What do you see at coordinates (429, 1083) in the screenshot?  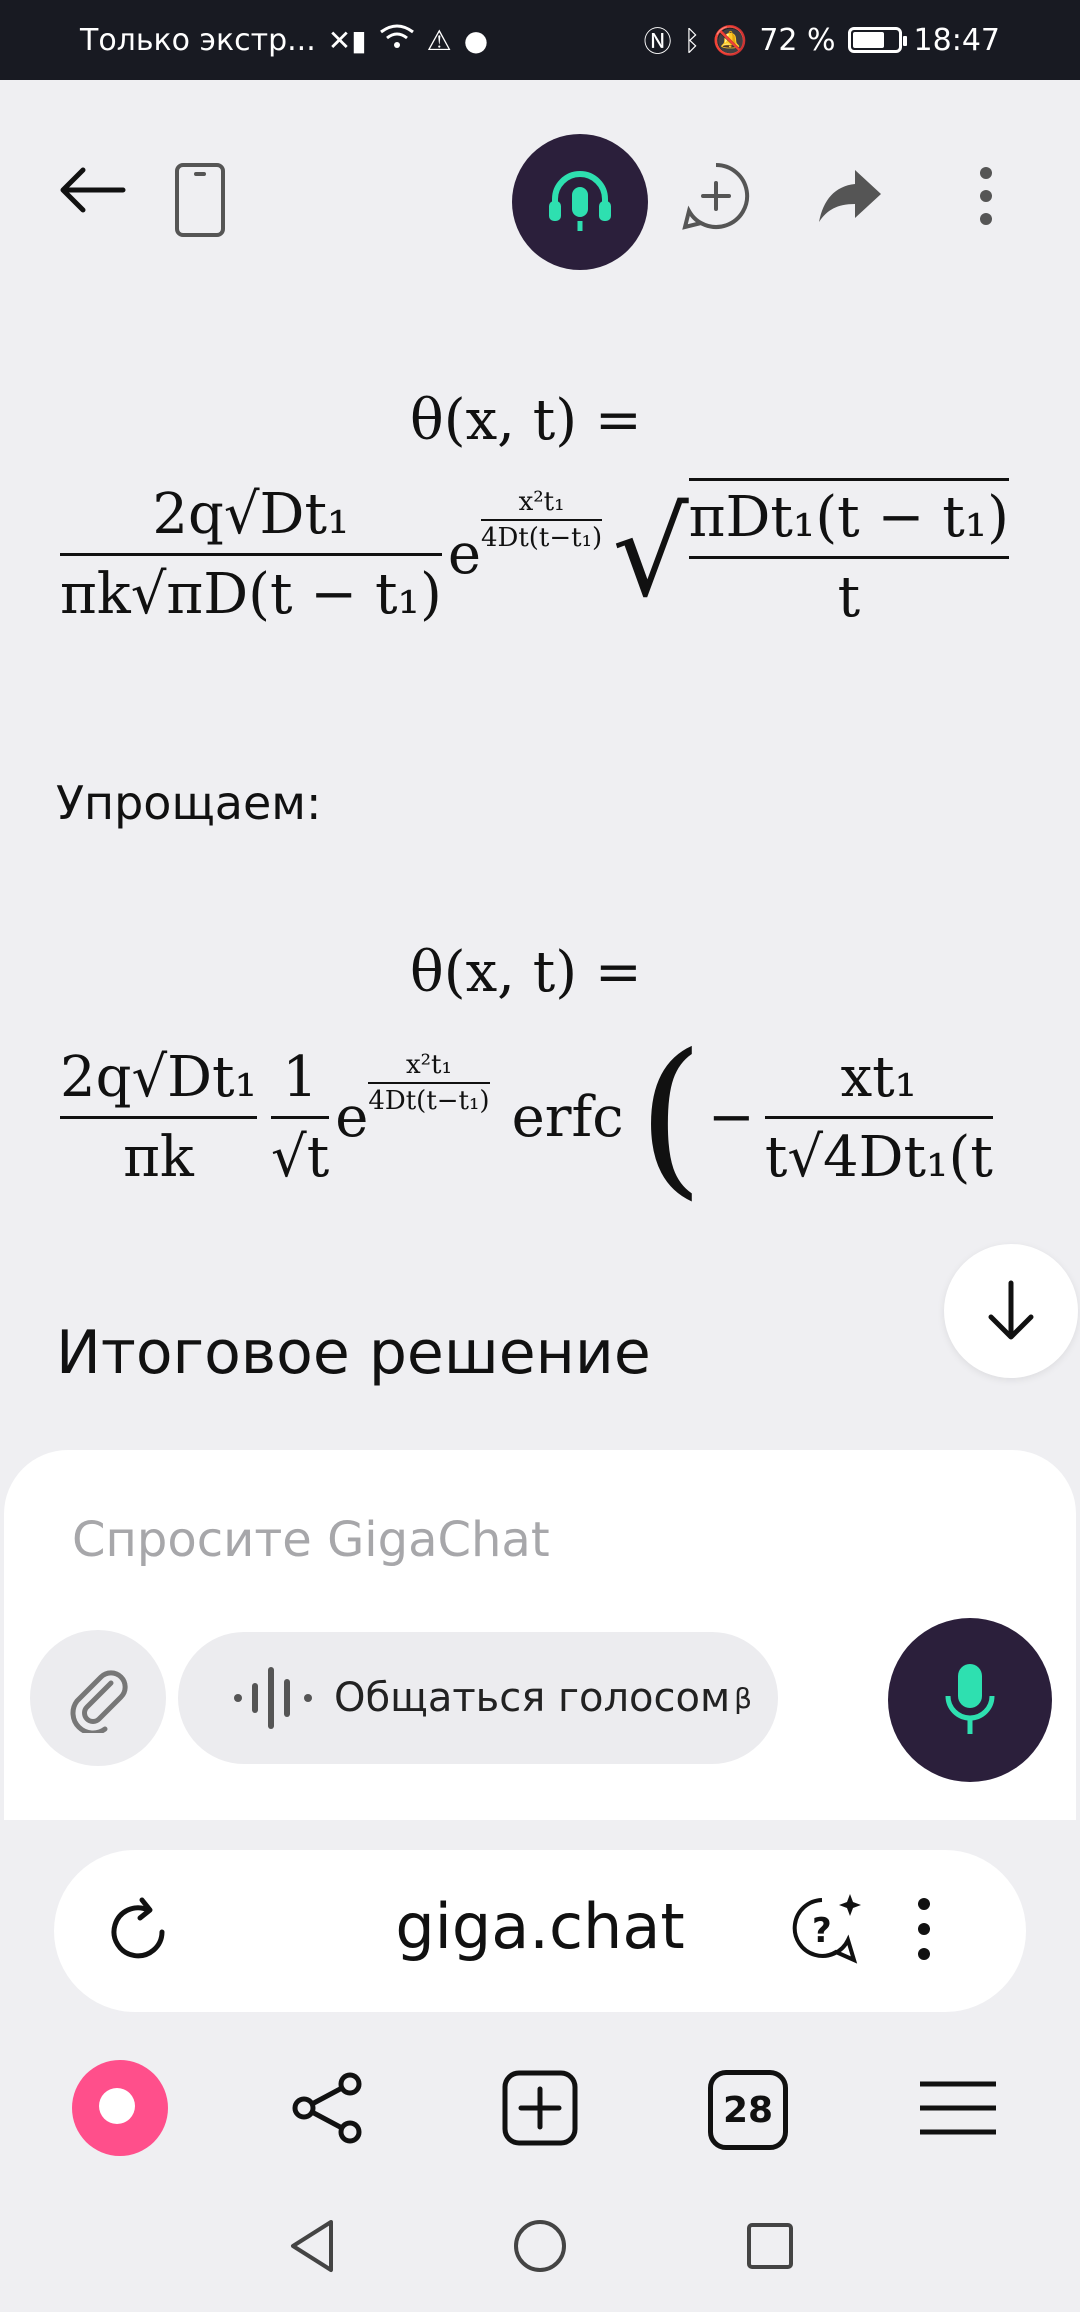 I see `eq2-exponent: x²t₁ 4Dt(t−t₁)` at bounding box center [429, 1083].